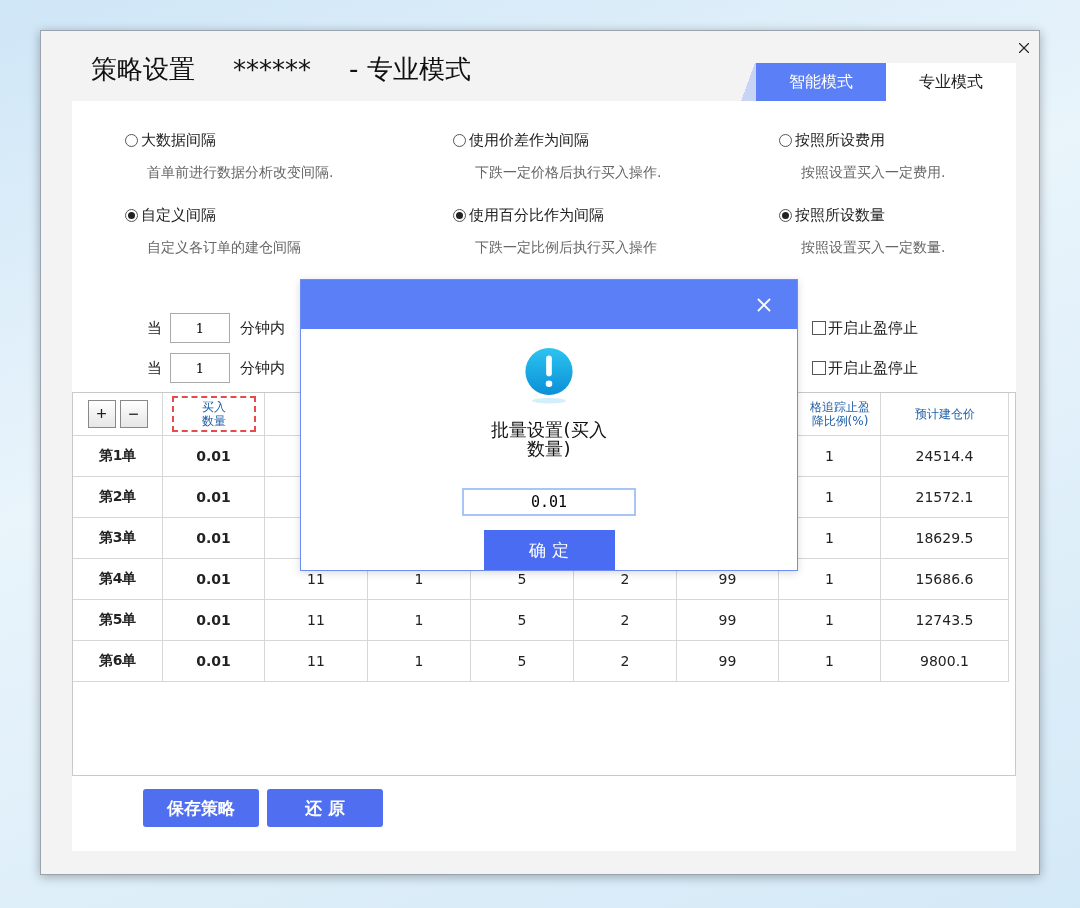 Image resolution: width=1080 pixels, height=908 pixels. What do you see at coordinates (945, 579) in the screenshot?
I see `table-cell: 15686.6` at bounding box center [945, 579].